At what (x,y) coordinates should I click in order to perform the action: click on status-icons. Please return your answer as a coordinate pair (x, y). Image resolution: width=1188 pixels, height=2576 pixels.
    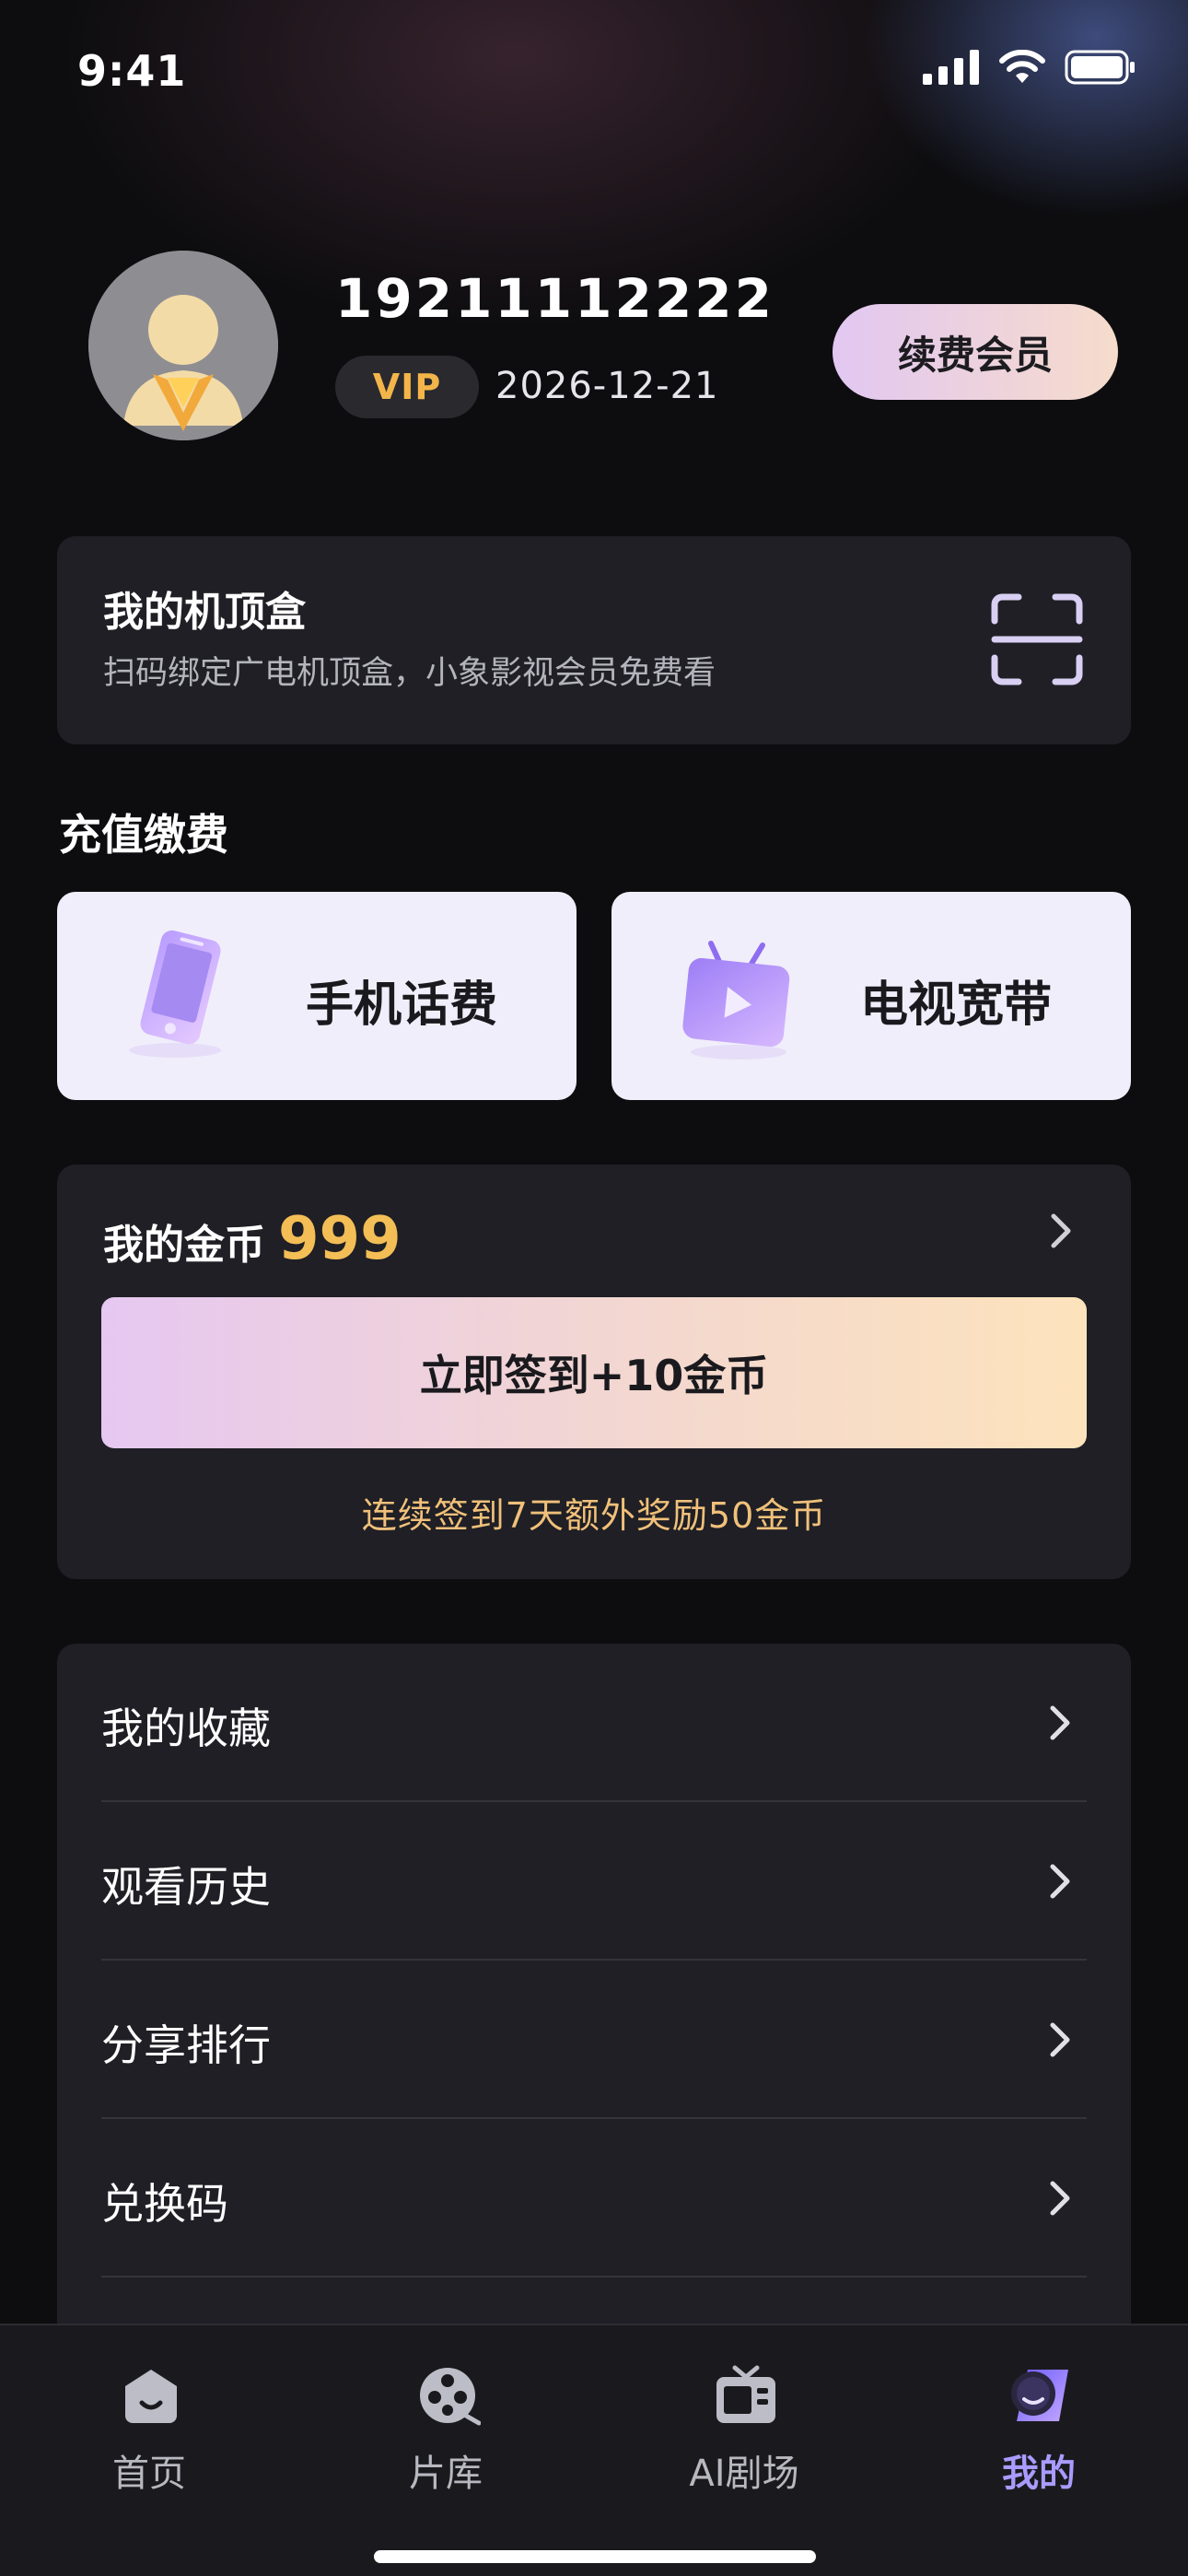
    Looking at the image, I should click on (1029, 67).